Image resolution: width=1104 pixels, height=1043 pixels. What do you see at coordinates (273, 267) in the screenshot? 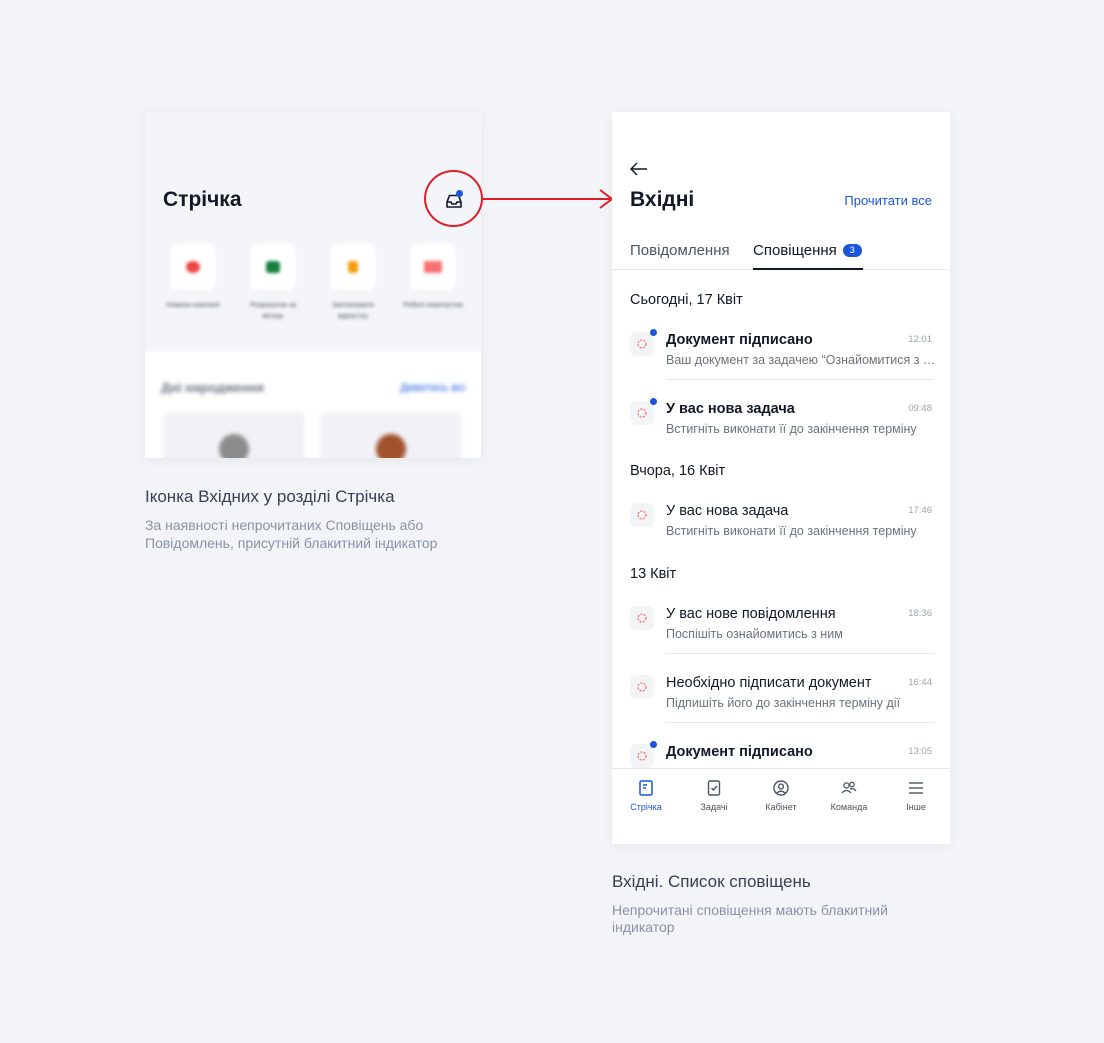
I see `wallet-icon` at bounding box center [273, 267].